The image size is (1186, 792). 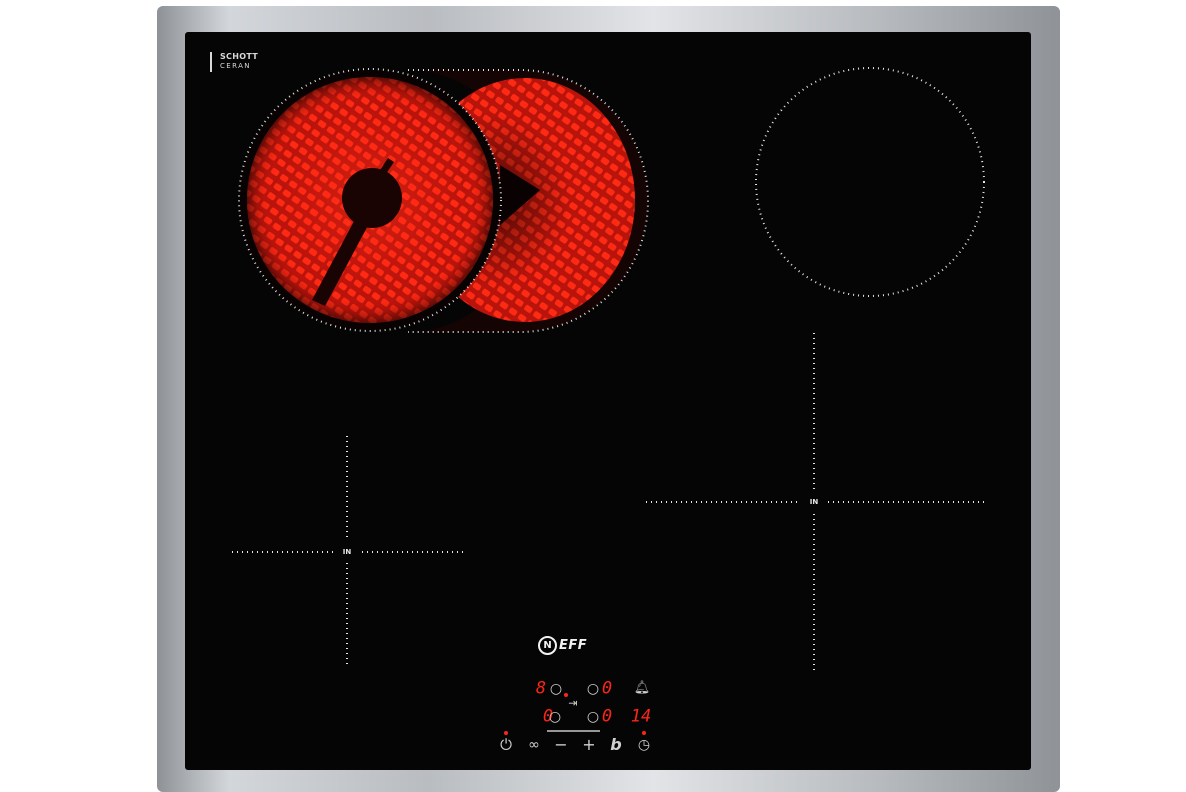 I want to click on zone1-level-display: 8, so click(x=541, y=688).